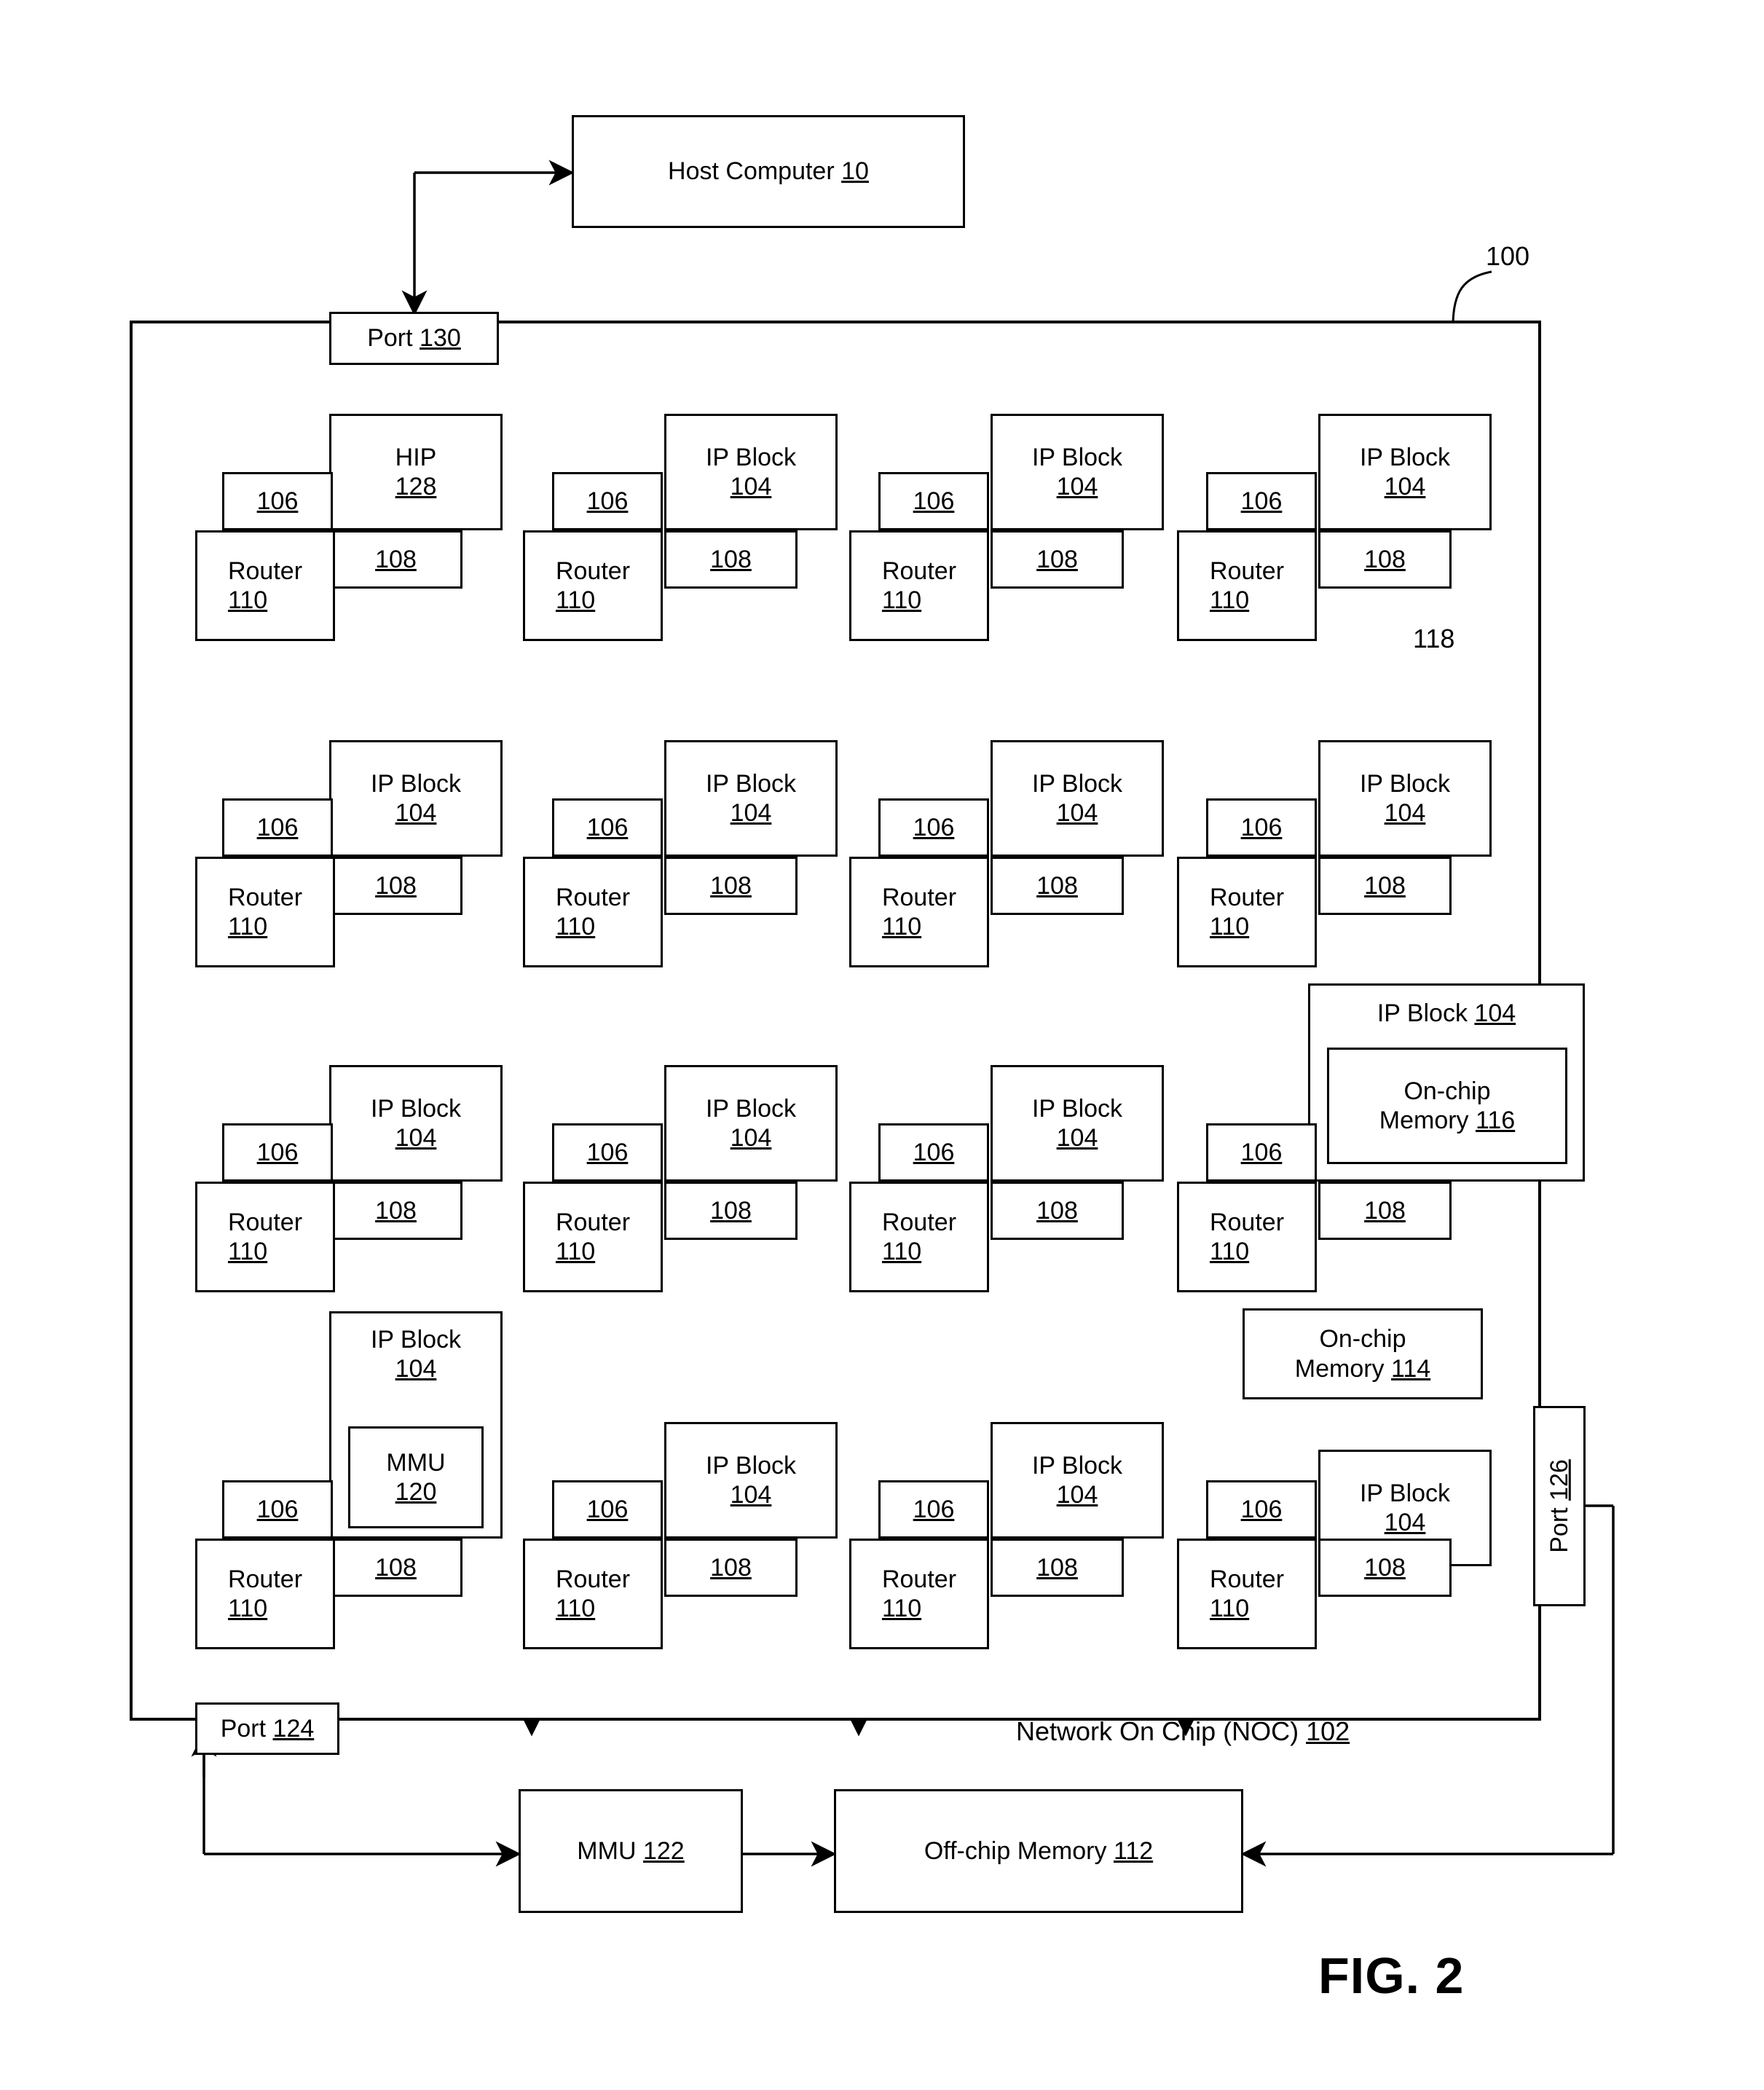 The height and width of the screenshot is (2090, 1764). I want to click on on-chip-memory-114: On-chip Memory 114, so click(1363, 1353).